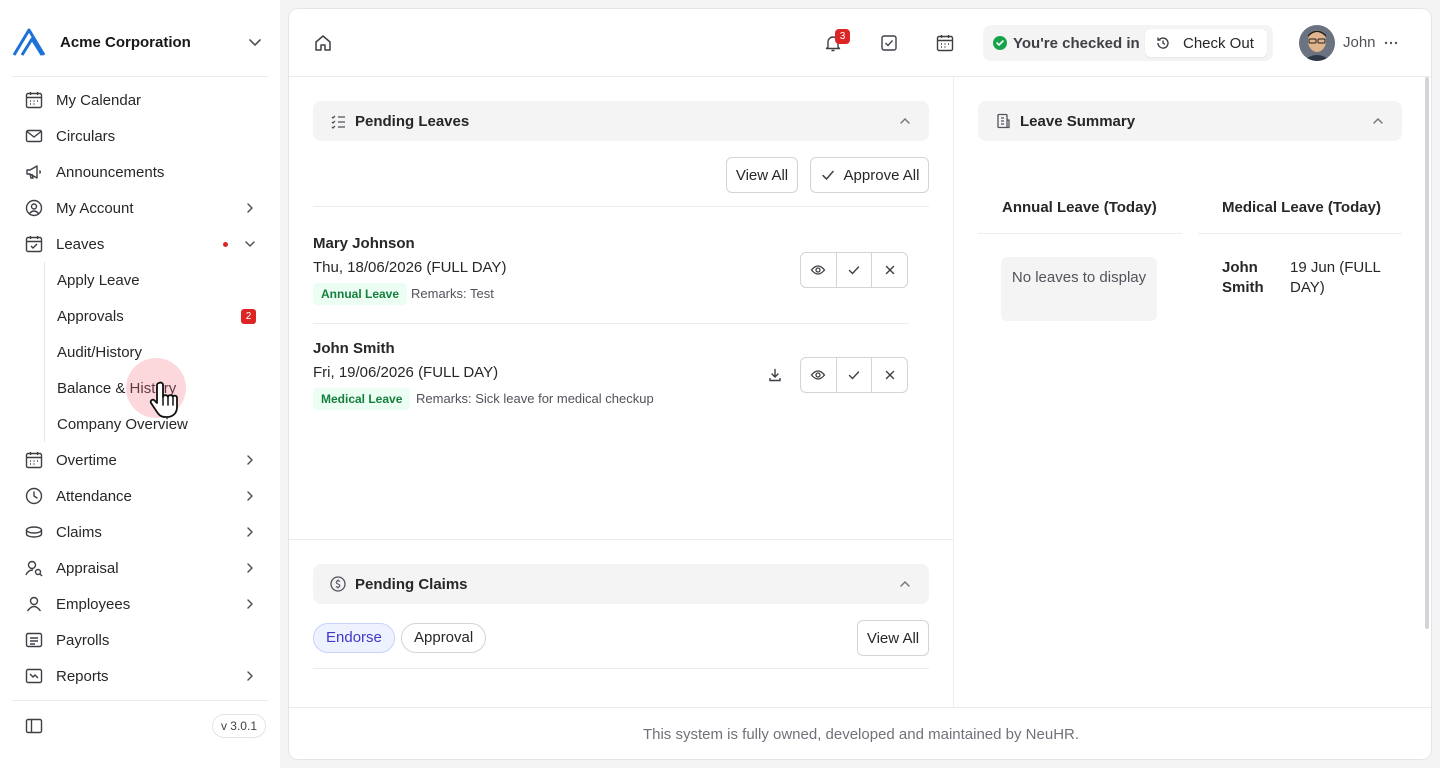 Image resolution: width=1440 pixels, height=768 pixels. Describe the element at coordinates (140, 136) in the screenshot. I see `sidebar-item-circulars: Circulars` at that location.